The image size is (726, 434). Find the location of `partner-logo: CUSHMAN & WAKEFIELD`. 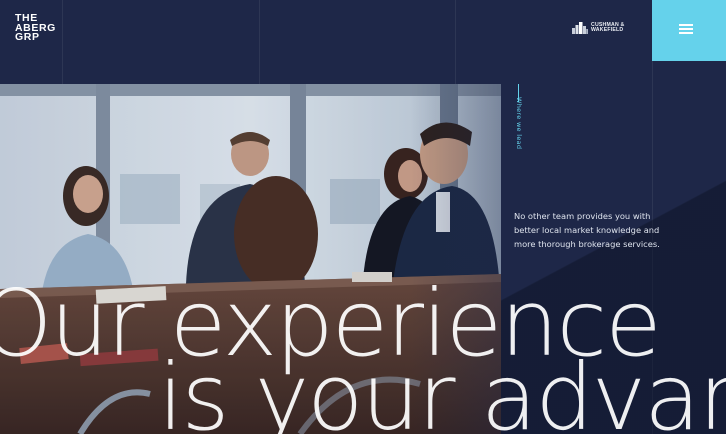

partner-logo: CUSHMAN & WAKEFIELD is located at coordinates (603, 28).